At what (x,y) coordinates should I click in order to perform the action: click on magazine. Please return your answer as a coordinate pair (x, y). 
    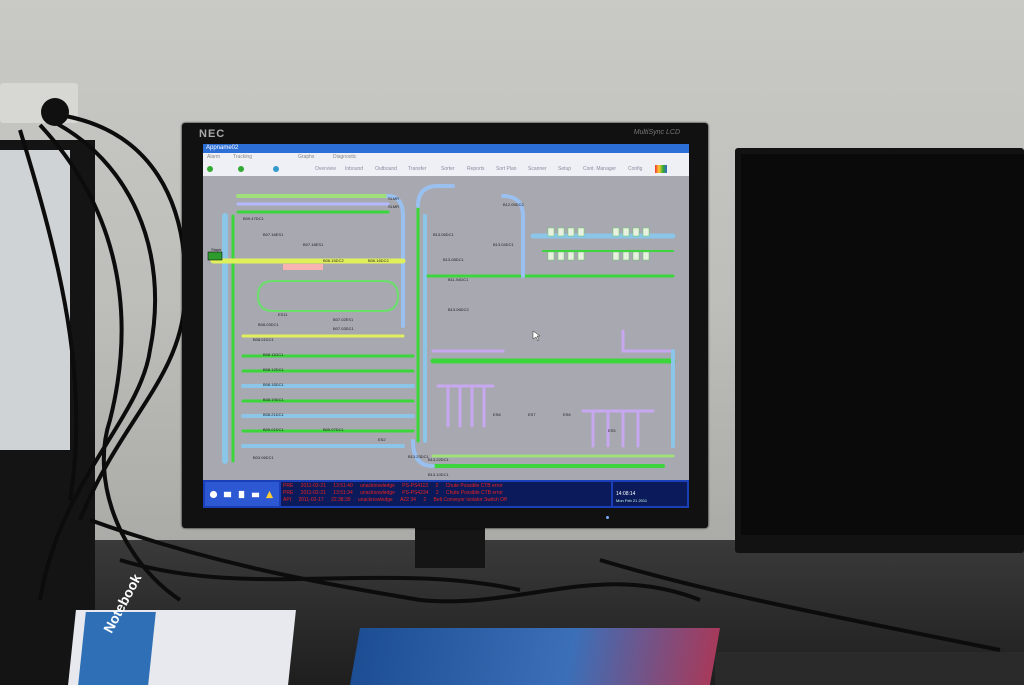
    Looking at the image, I should click on (535, 656).